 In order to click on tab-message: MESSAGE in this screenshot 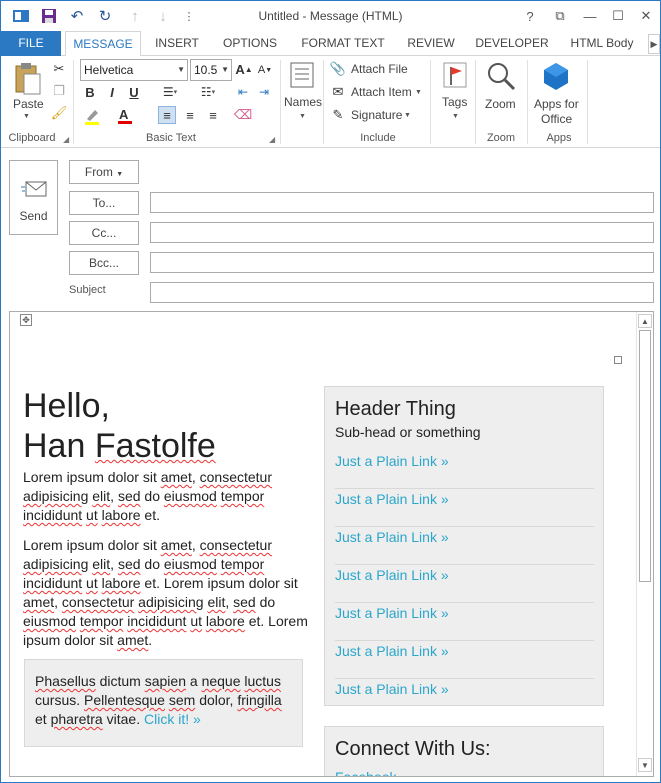, I will do `click(103, 44)`.